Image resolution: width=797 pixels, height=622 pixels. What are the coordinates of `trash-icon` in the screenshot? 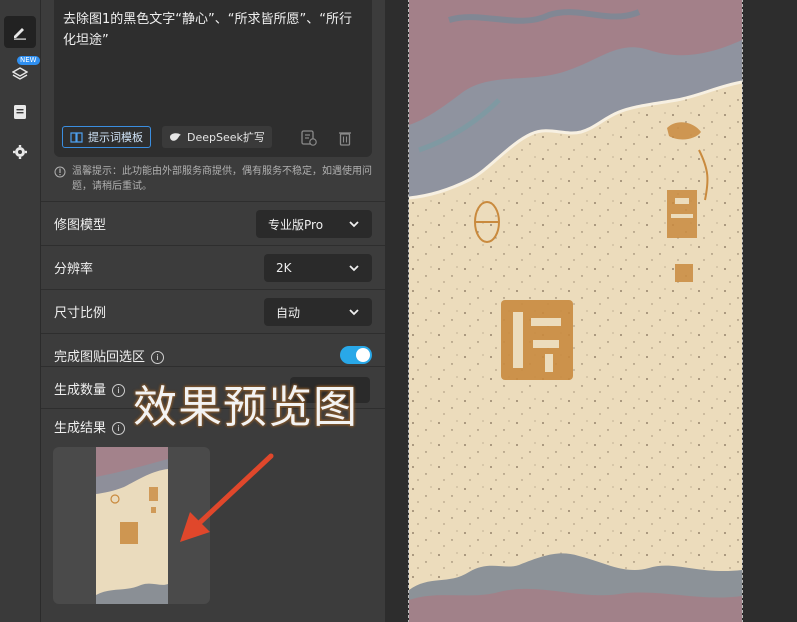 It's located at (345, 138).